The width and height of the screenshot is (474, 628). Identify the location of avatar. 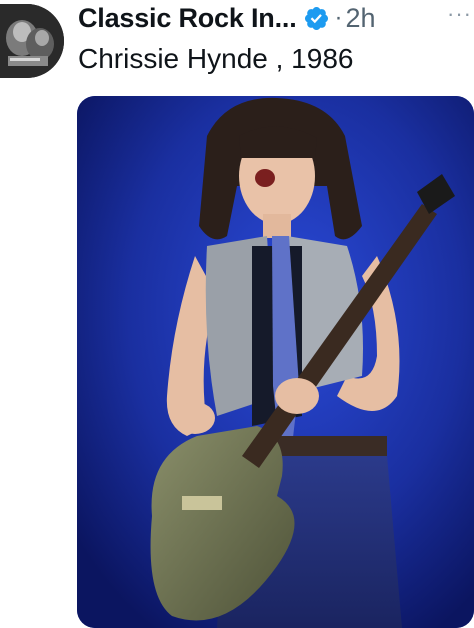
(32, 41).